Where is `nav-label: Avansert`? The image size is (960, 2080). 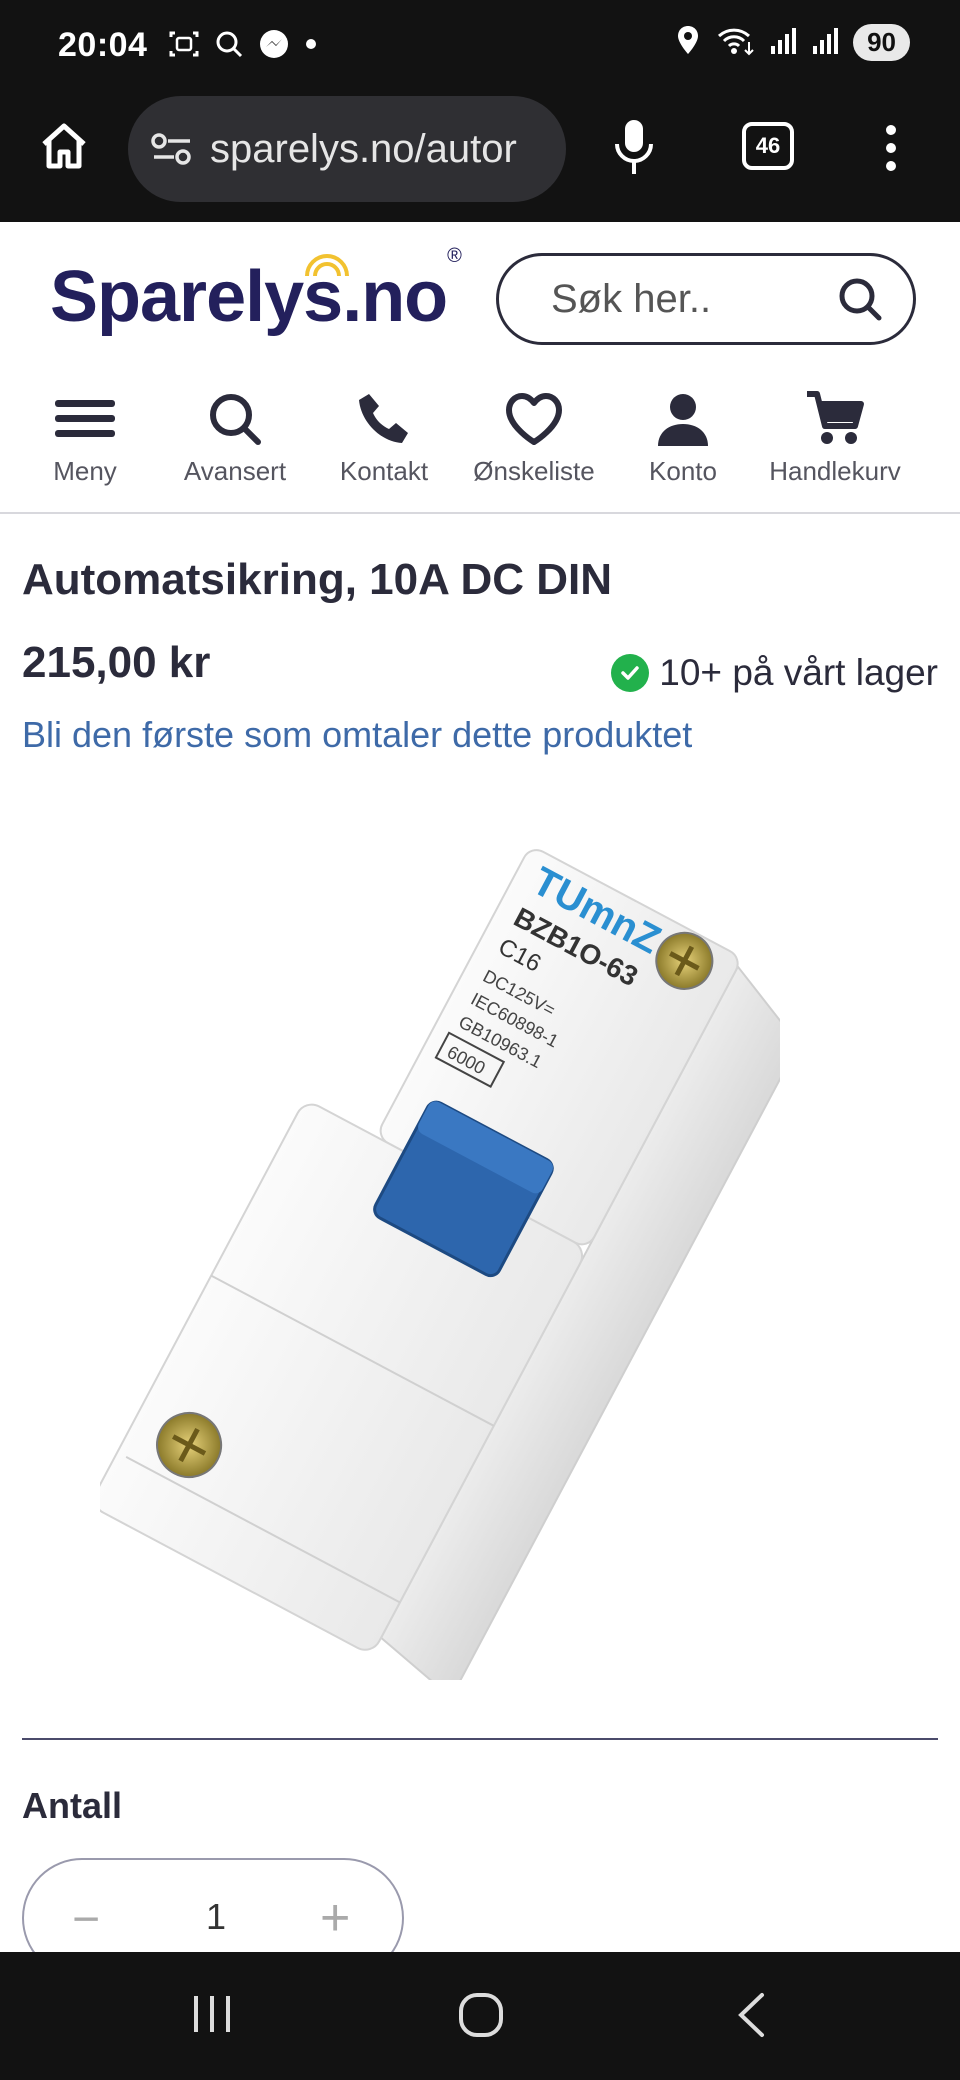
nav-label: Avansert is located at coordinates (235, 471).